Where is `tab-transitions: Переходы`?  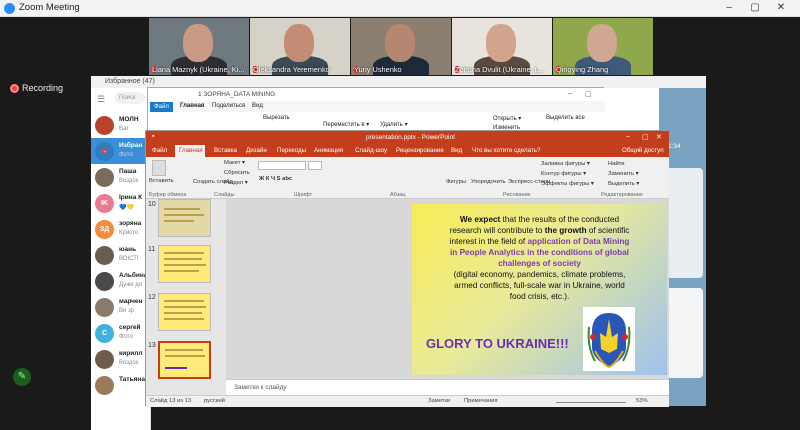
tab-transitions: Переходы is located at coordinates (291, 150).